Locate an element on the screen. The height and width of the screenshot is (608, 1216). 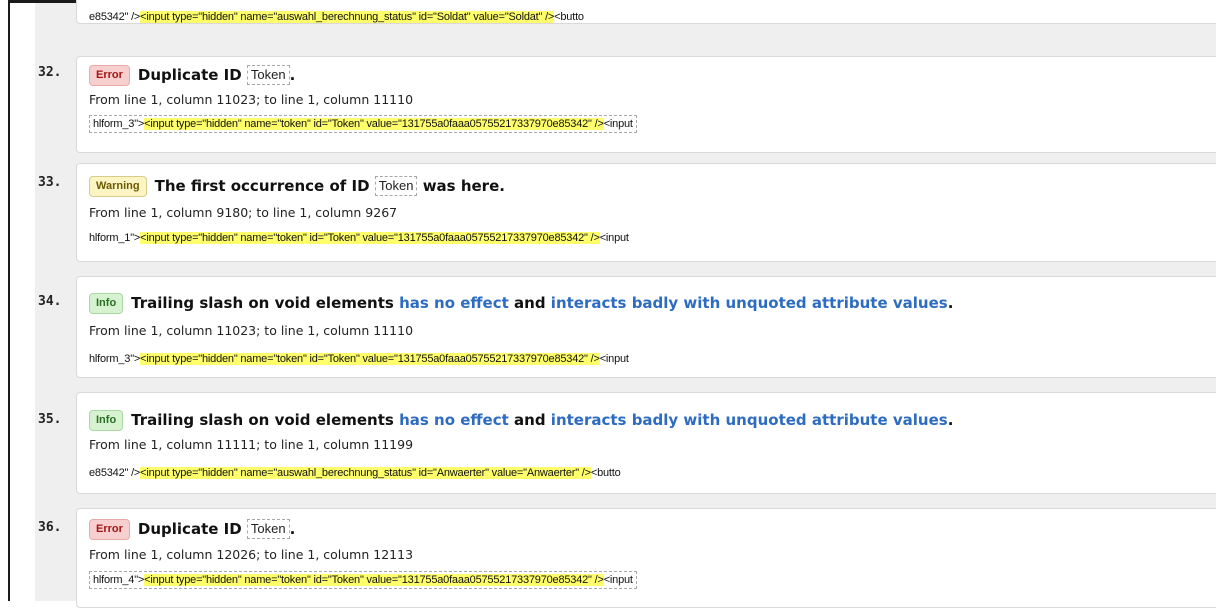
message-number: 35. is located at coordinates (50, 419).